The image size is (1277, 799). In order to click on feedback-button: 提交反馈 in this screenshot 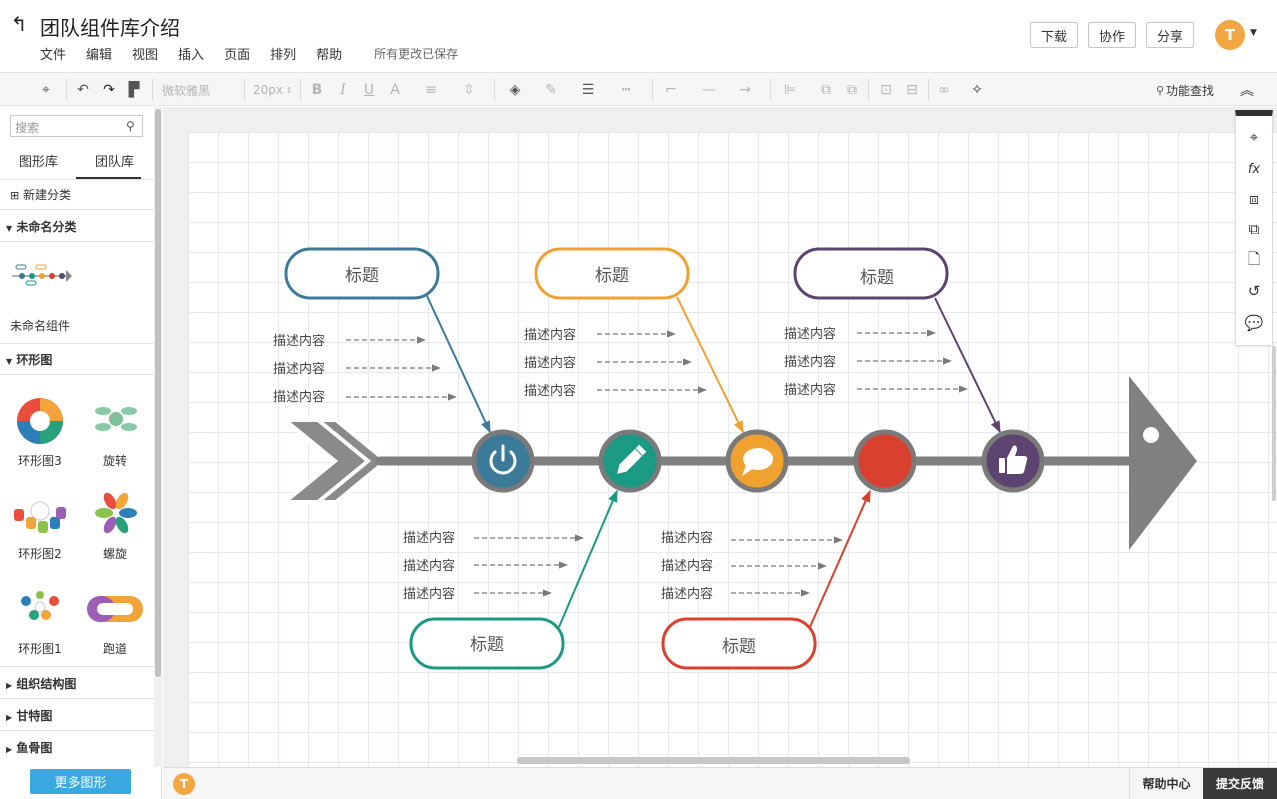, I will do `click(1240, 783)`.